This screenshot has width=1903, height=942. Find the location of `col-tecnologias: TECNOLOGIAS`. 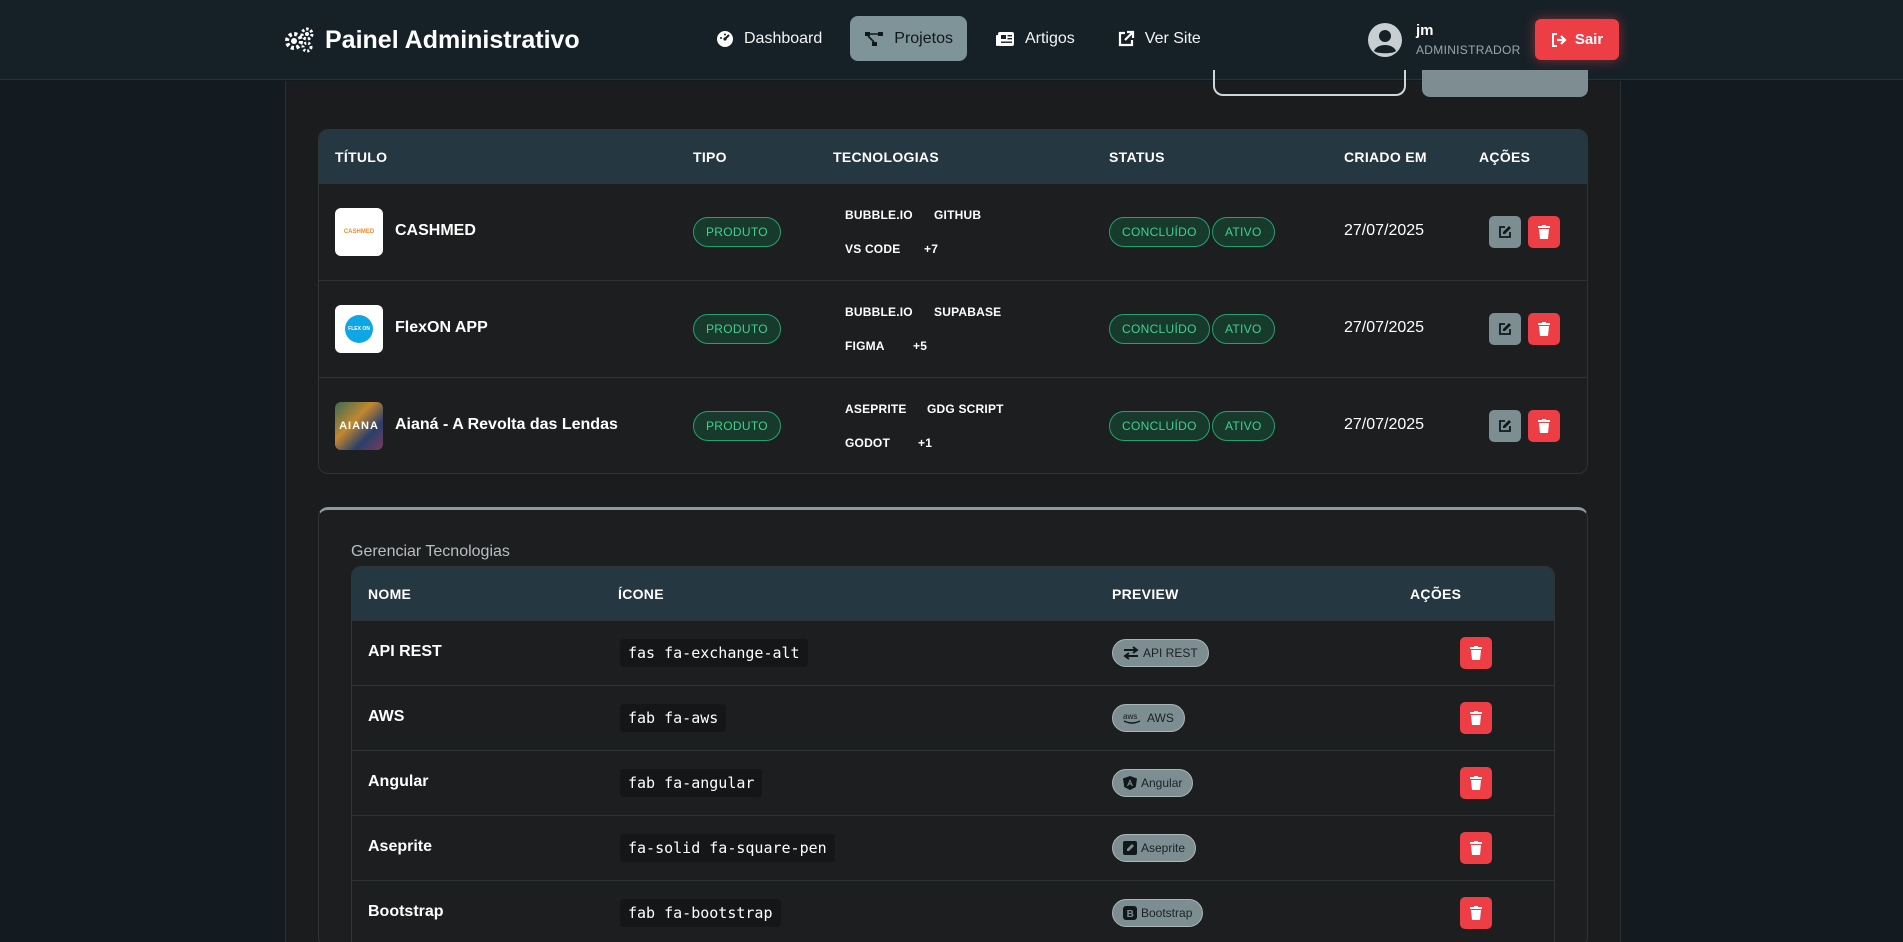

col-tecnologias: TECNOLOGIAS is located at coordinates (886, 157).